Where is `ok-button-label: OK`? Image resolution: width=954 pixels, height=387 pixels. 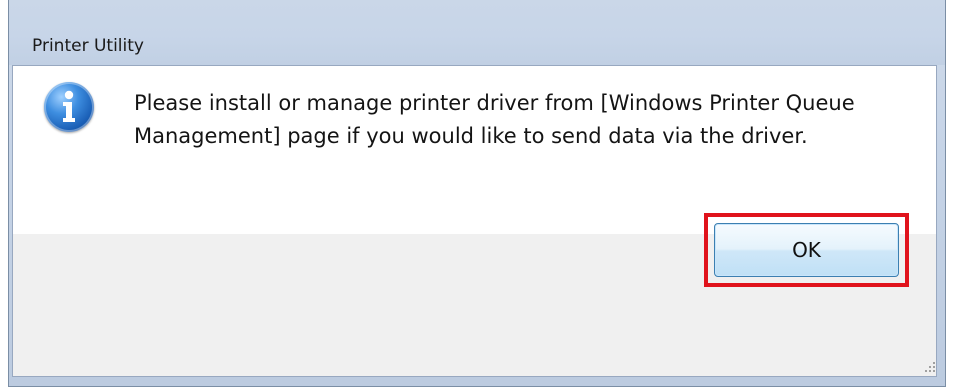
ok-button-label: OK is located at coordinates (806, 250).